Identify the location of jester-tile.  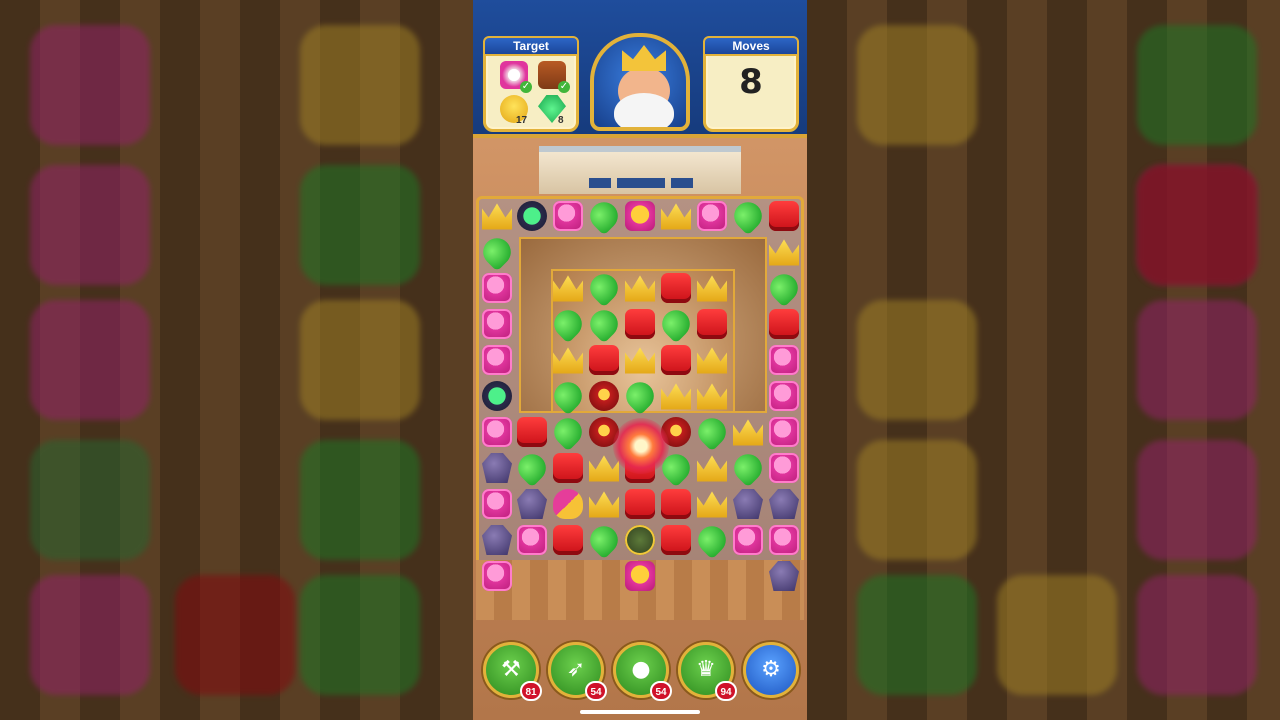
(568, 504).